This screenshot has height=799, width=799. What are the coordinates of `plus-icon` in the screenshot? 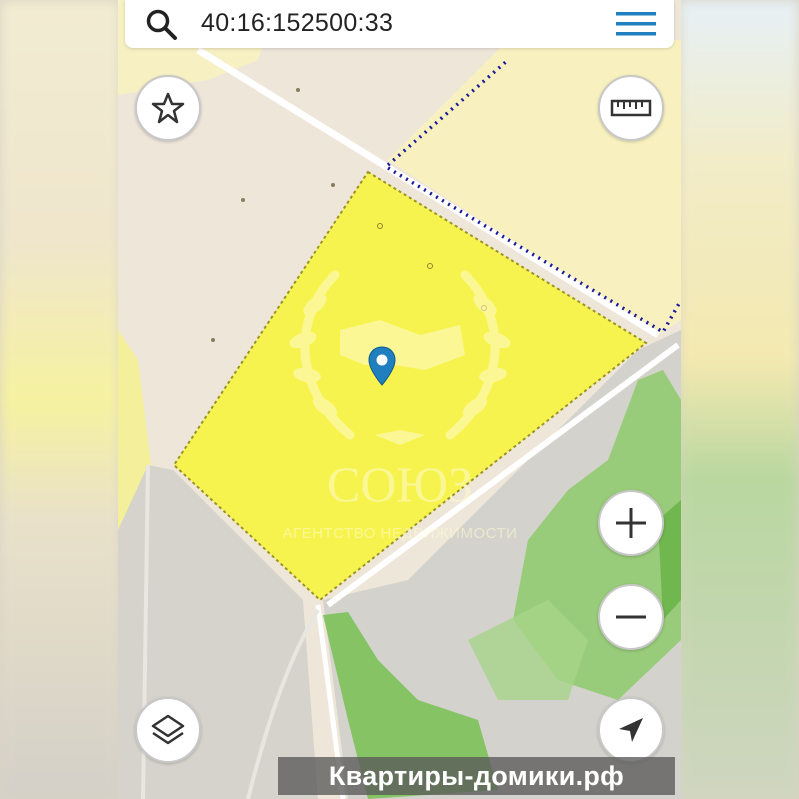 It's located at (631, 523).